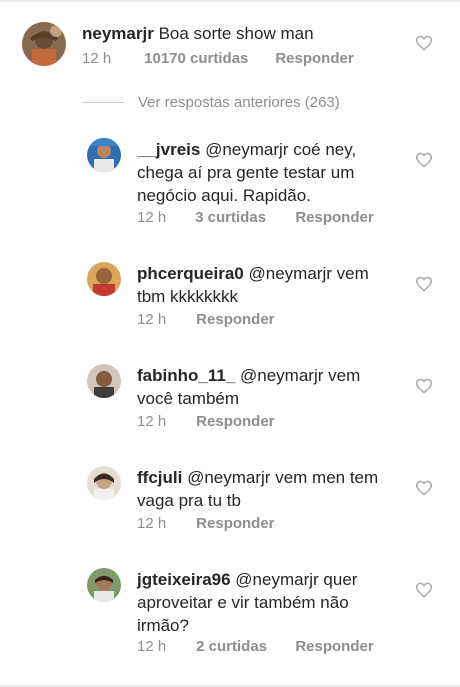  I want to click on view-previous-divider, so click(103, 102).